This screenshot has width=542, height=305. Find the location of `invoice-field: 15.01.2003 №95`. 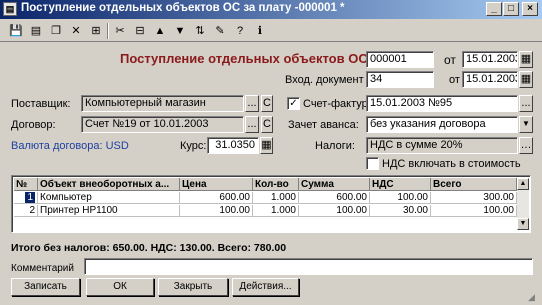

invoice-field: 15.01.2003 №95 is located at coordinates (442, 103).